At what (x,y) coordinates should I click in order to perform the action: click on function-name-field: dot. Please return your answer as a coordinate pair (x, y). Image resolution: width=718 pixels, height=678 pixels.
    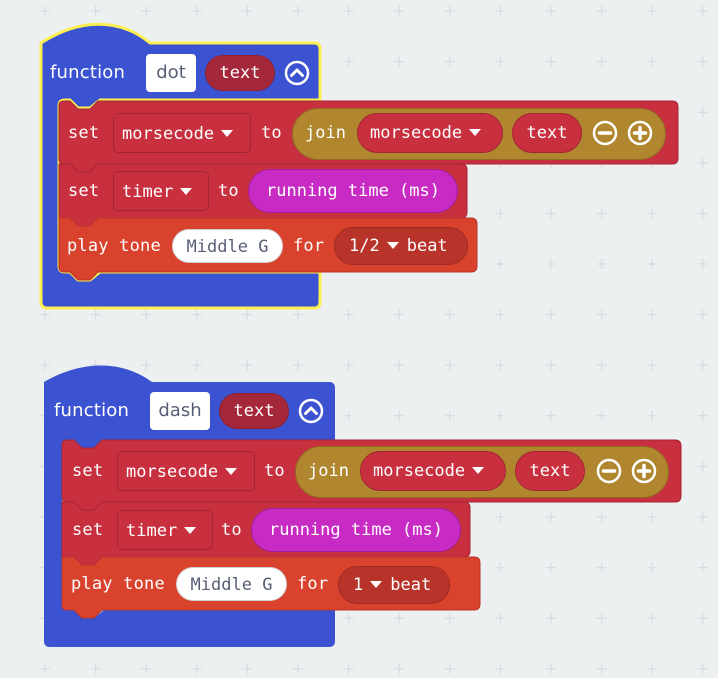
    Looking at the image, I should click on (171, 73).